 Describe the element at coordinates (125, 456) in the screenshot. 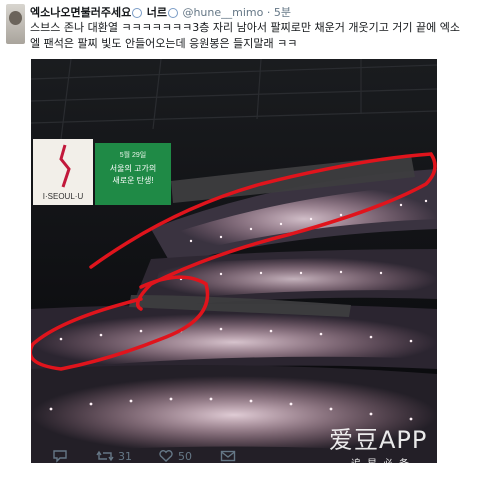

I see `retweet-count: 31` at that location.